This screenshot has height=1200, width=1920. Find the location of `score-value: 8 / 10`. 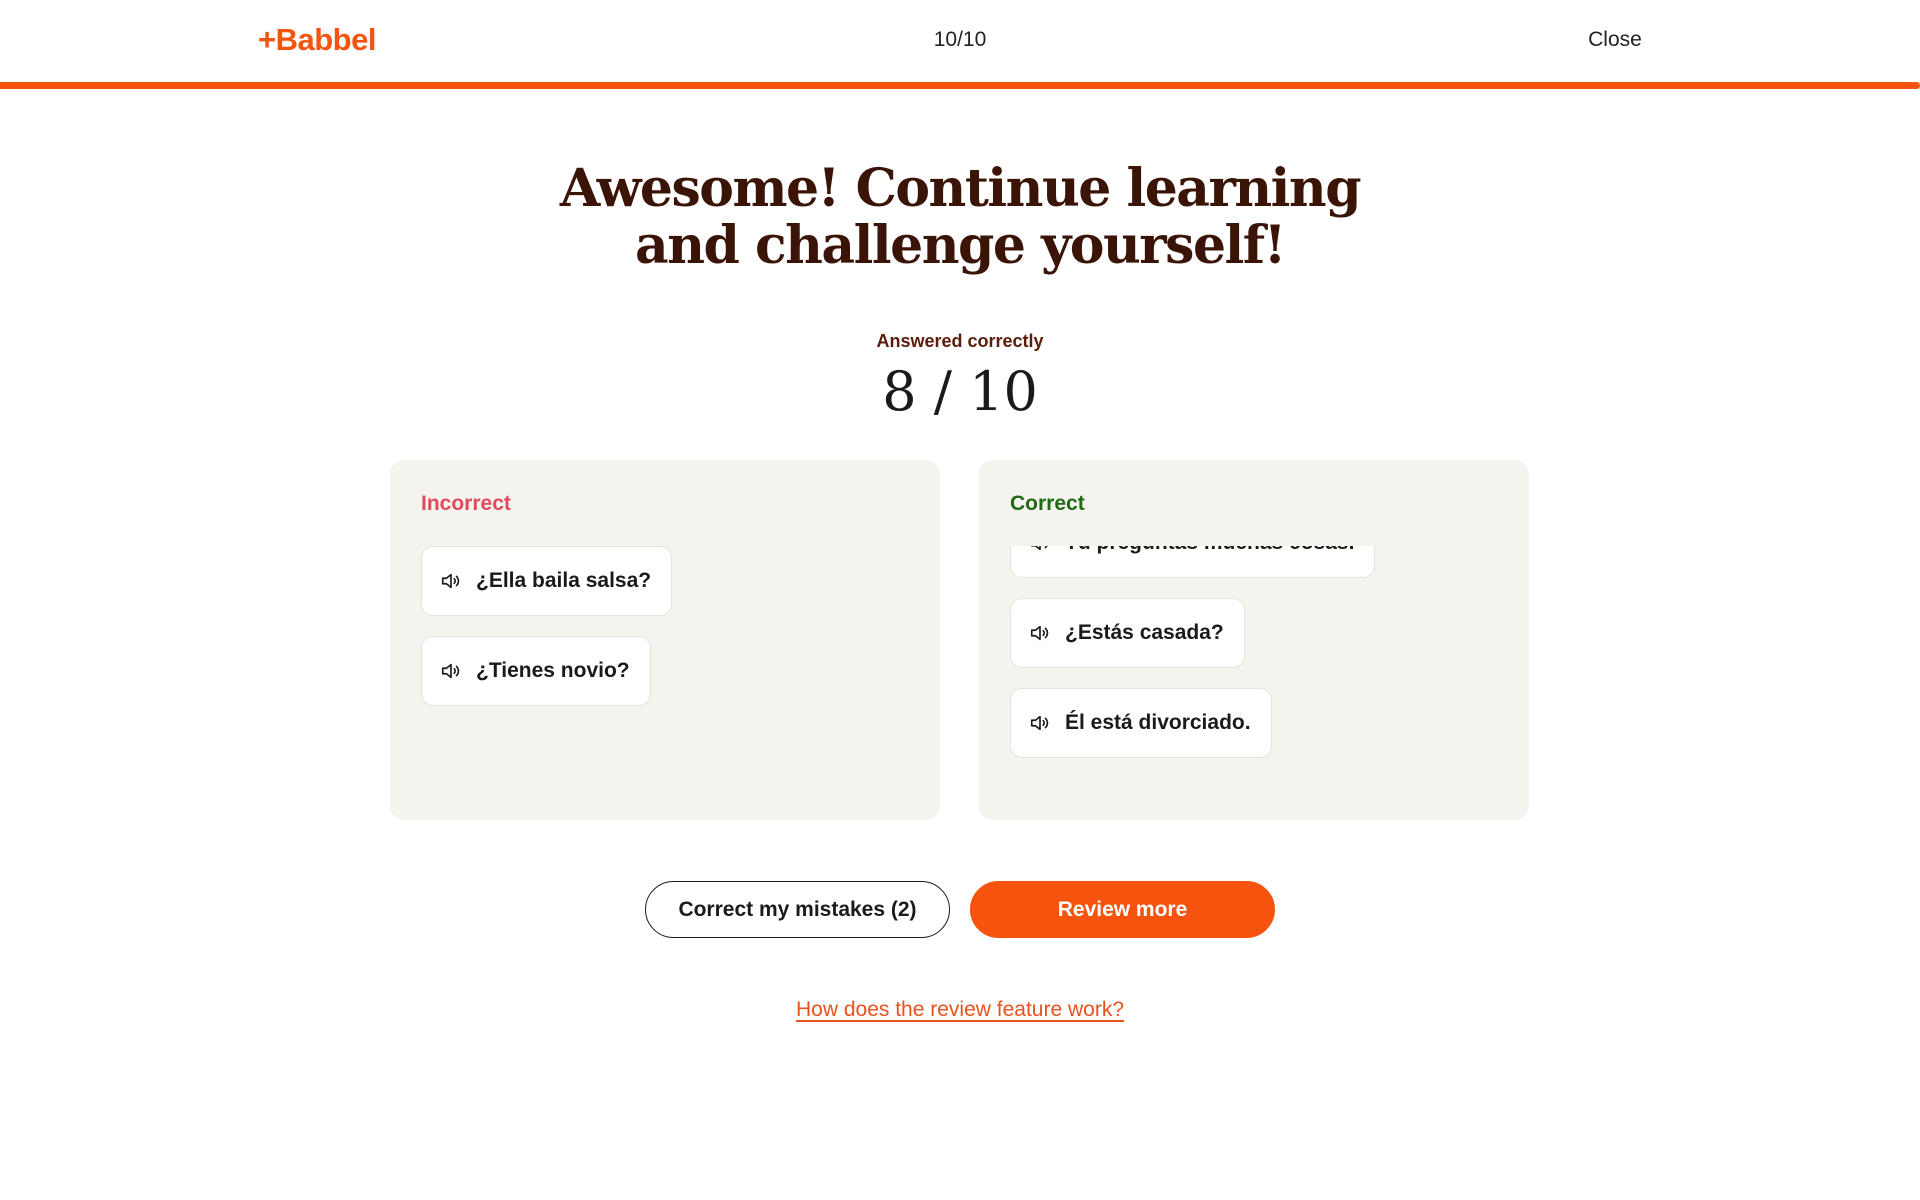

score-value: 8 / 10 is located at coordinates (960, 391).